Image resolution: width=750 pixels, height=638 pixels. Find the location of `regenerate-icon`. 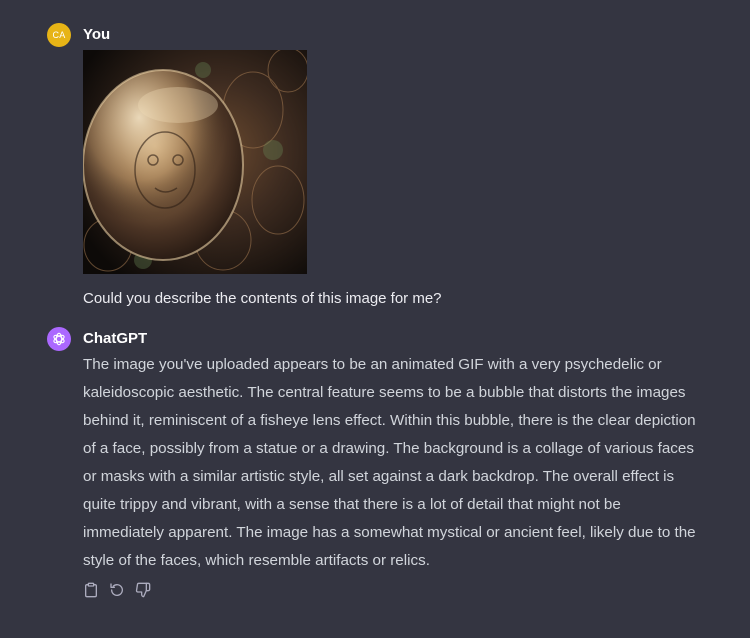

regenerate-icon is located at coordinates (116, 589).